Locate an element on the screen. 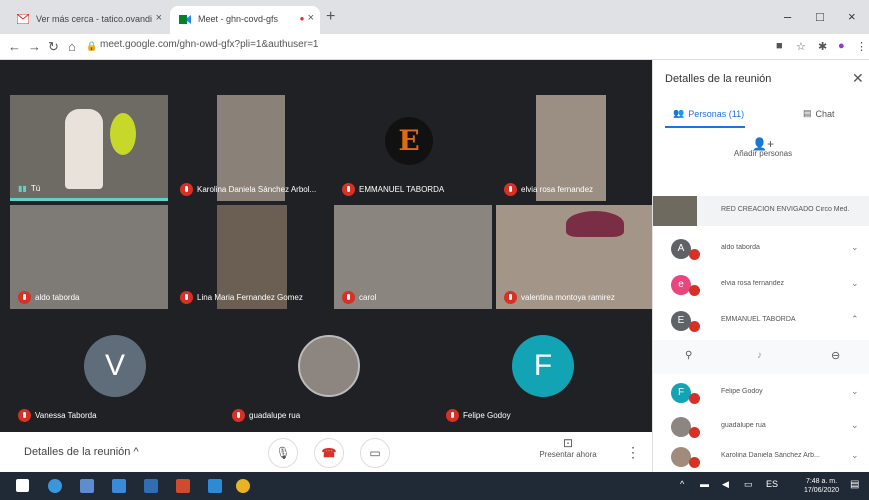 The width and height of the screenshot is (869, 500). participant-avatar: A is located at coordinates (681, 249).